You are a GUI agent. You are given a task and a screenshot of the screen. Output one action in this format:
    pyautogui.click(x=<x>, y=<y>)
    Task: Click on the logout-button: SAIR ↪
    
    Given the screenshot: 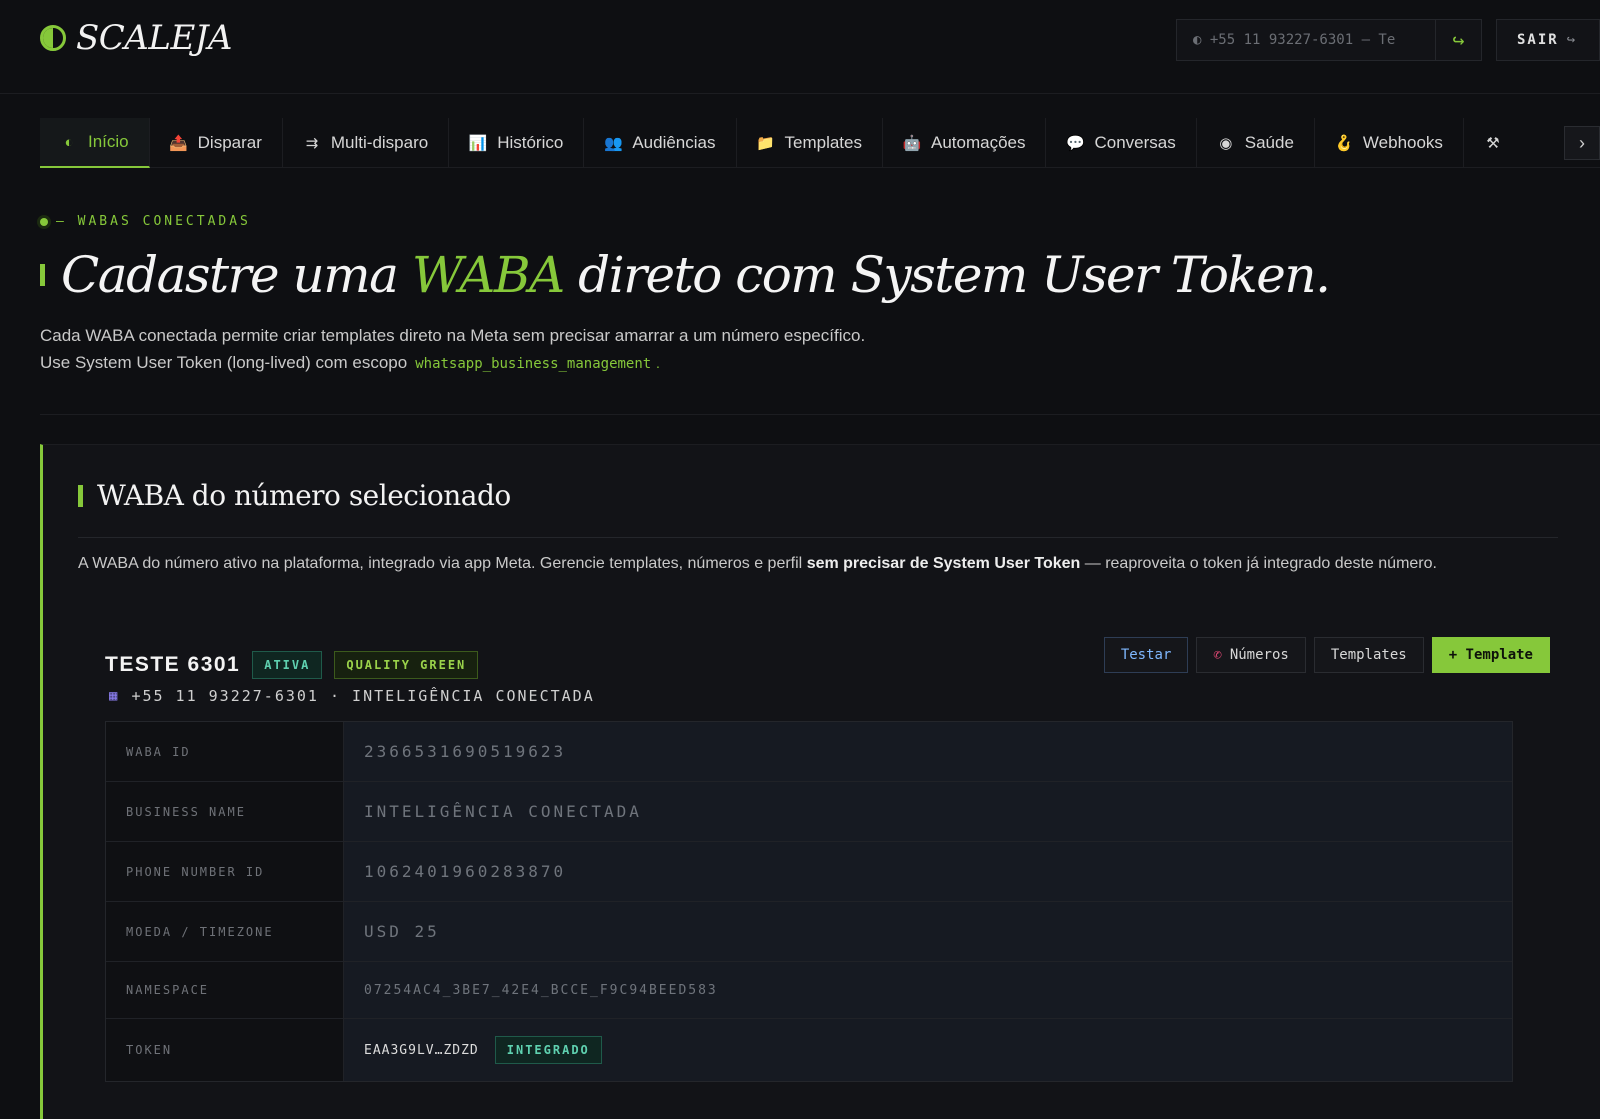 What is the action you would take?
    pyautogui.click(x=1548, y=40)
    